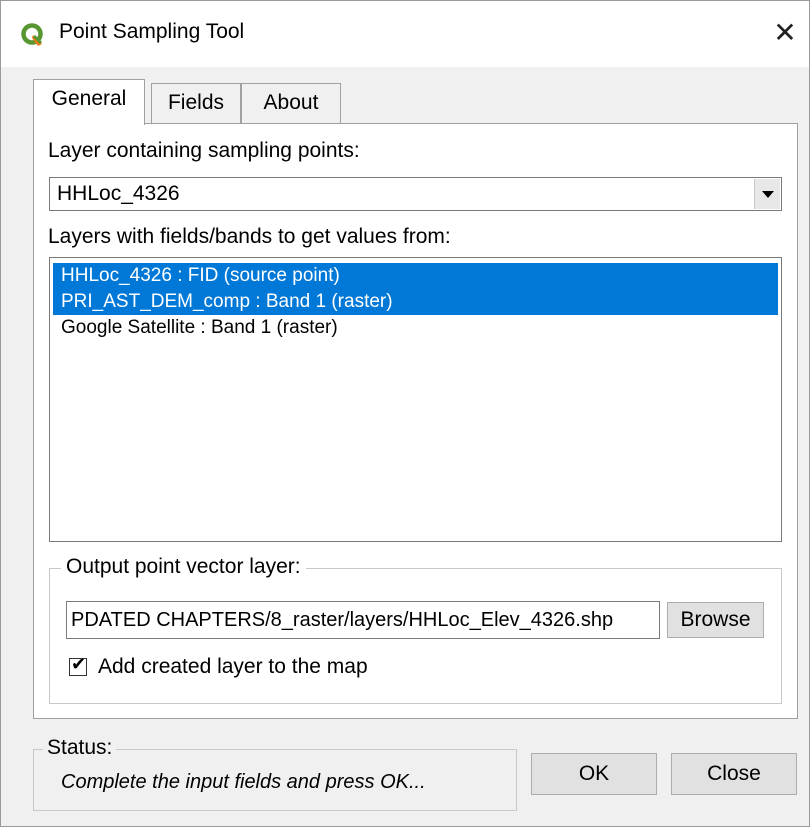 The height and width of the screenshot is (827, 810). What do you see at coordinates (415, 194) in the screenshot?
I see `sampling-layer-select: HHLoc_4326` at bounding box center [415, 194].